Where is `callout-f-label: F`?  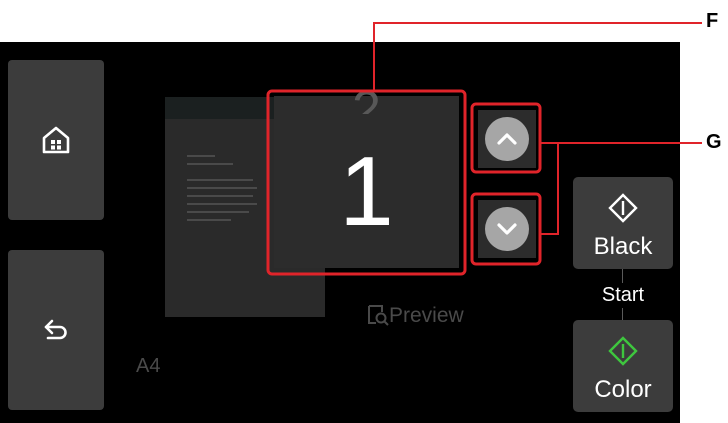
callout-f-label: F is located at coordinates (712, 21).